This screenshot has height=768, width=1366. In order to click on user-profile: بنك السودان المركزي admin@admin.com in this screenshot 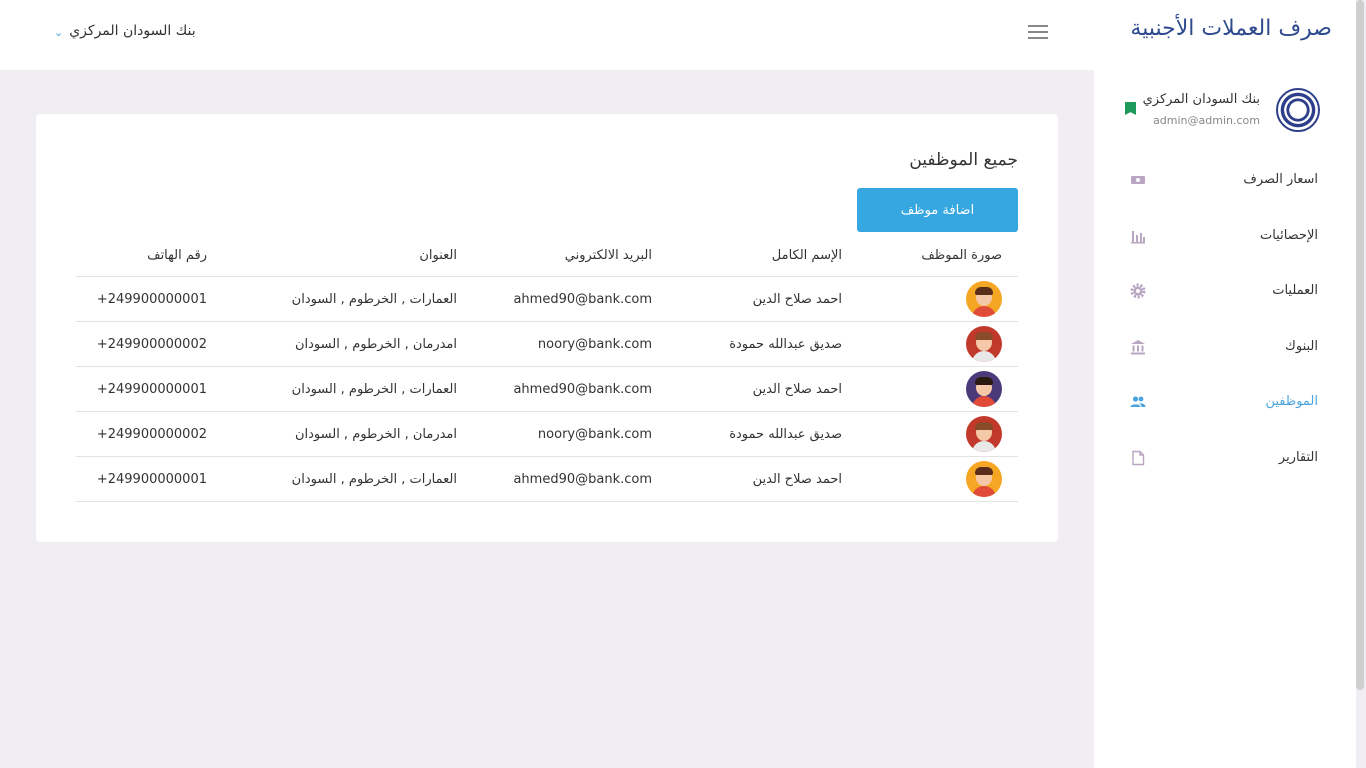, I will do `click(1220, 112)`.